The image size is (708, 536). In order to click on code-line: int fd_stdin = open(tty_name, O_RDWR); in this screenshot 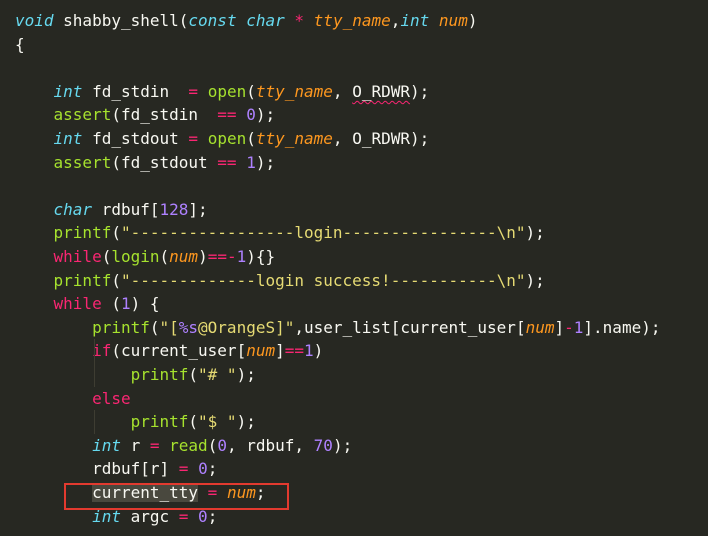, I will do `click(222, 92)`.